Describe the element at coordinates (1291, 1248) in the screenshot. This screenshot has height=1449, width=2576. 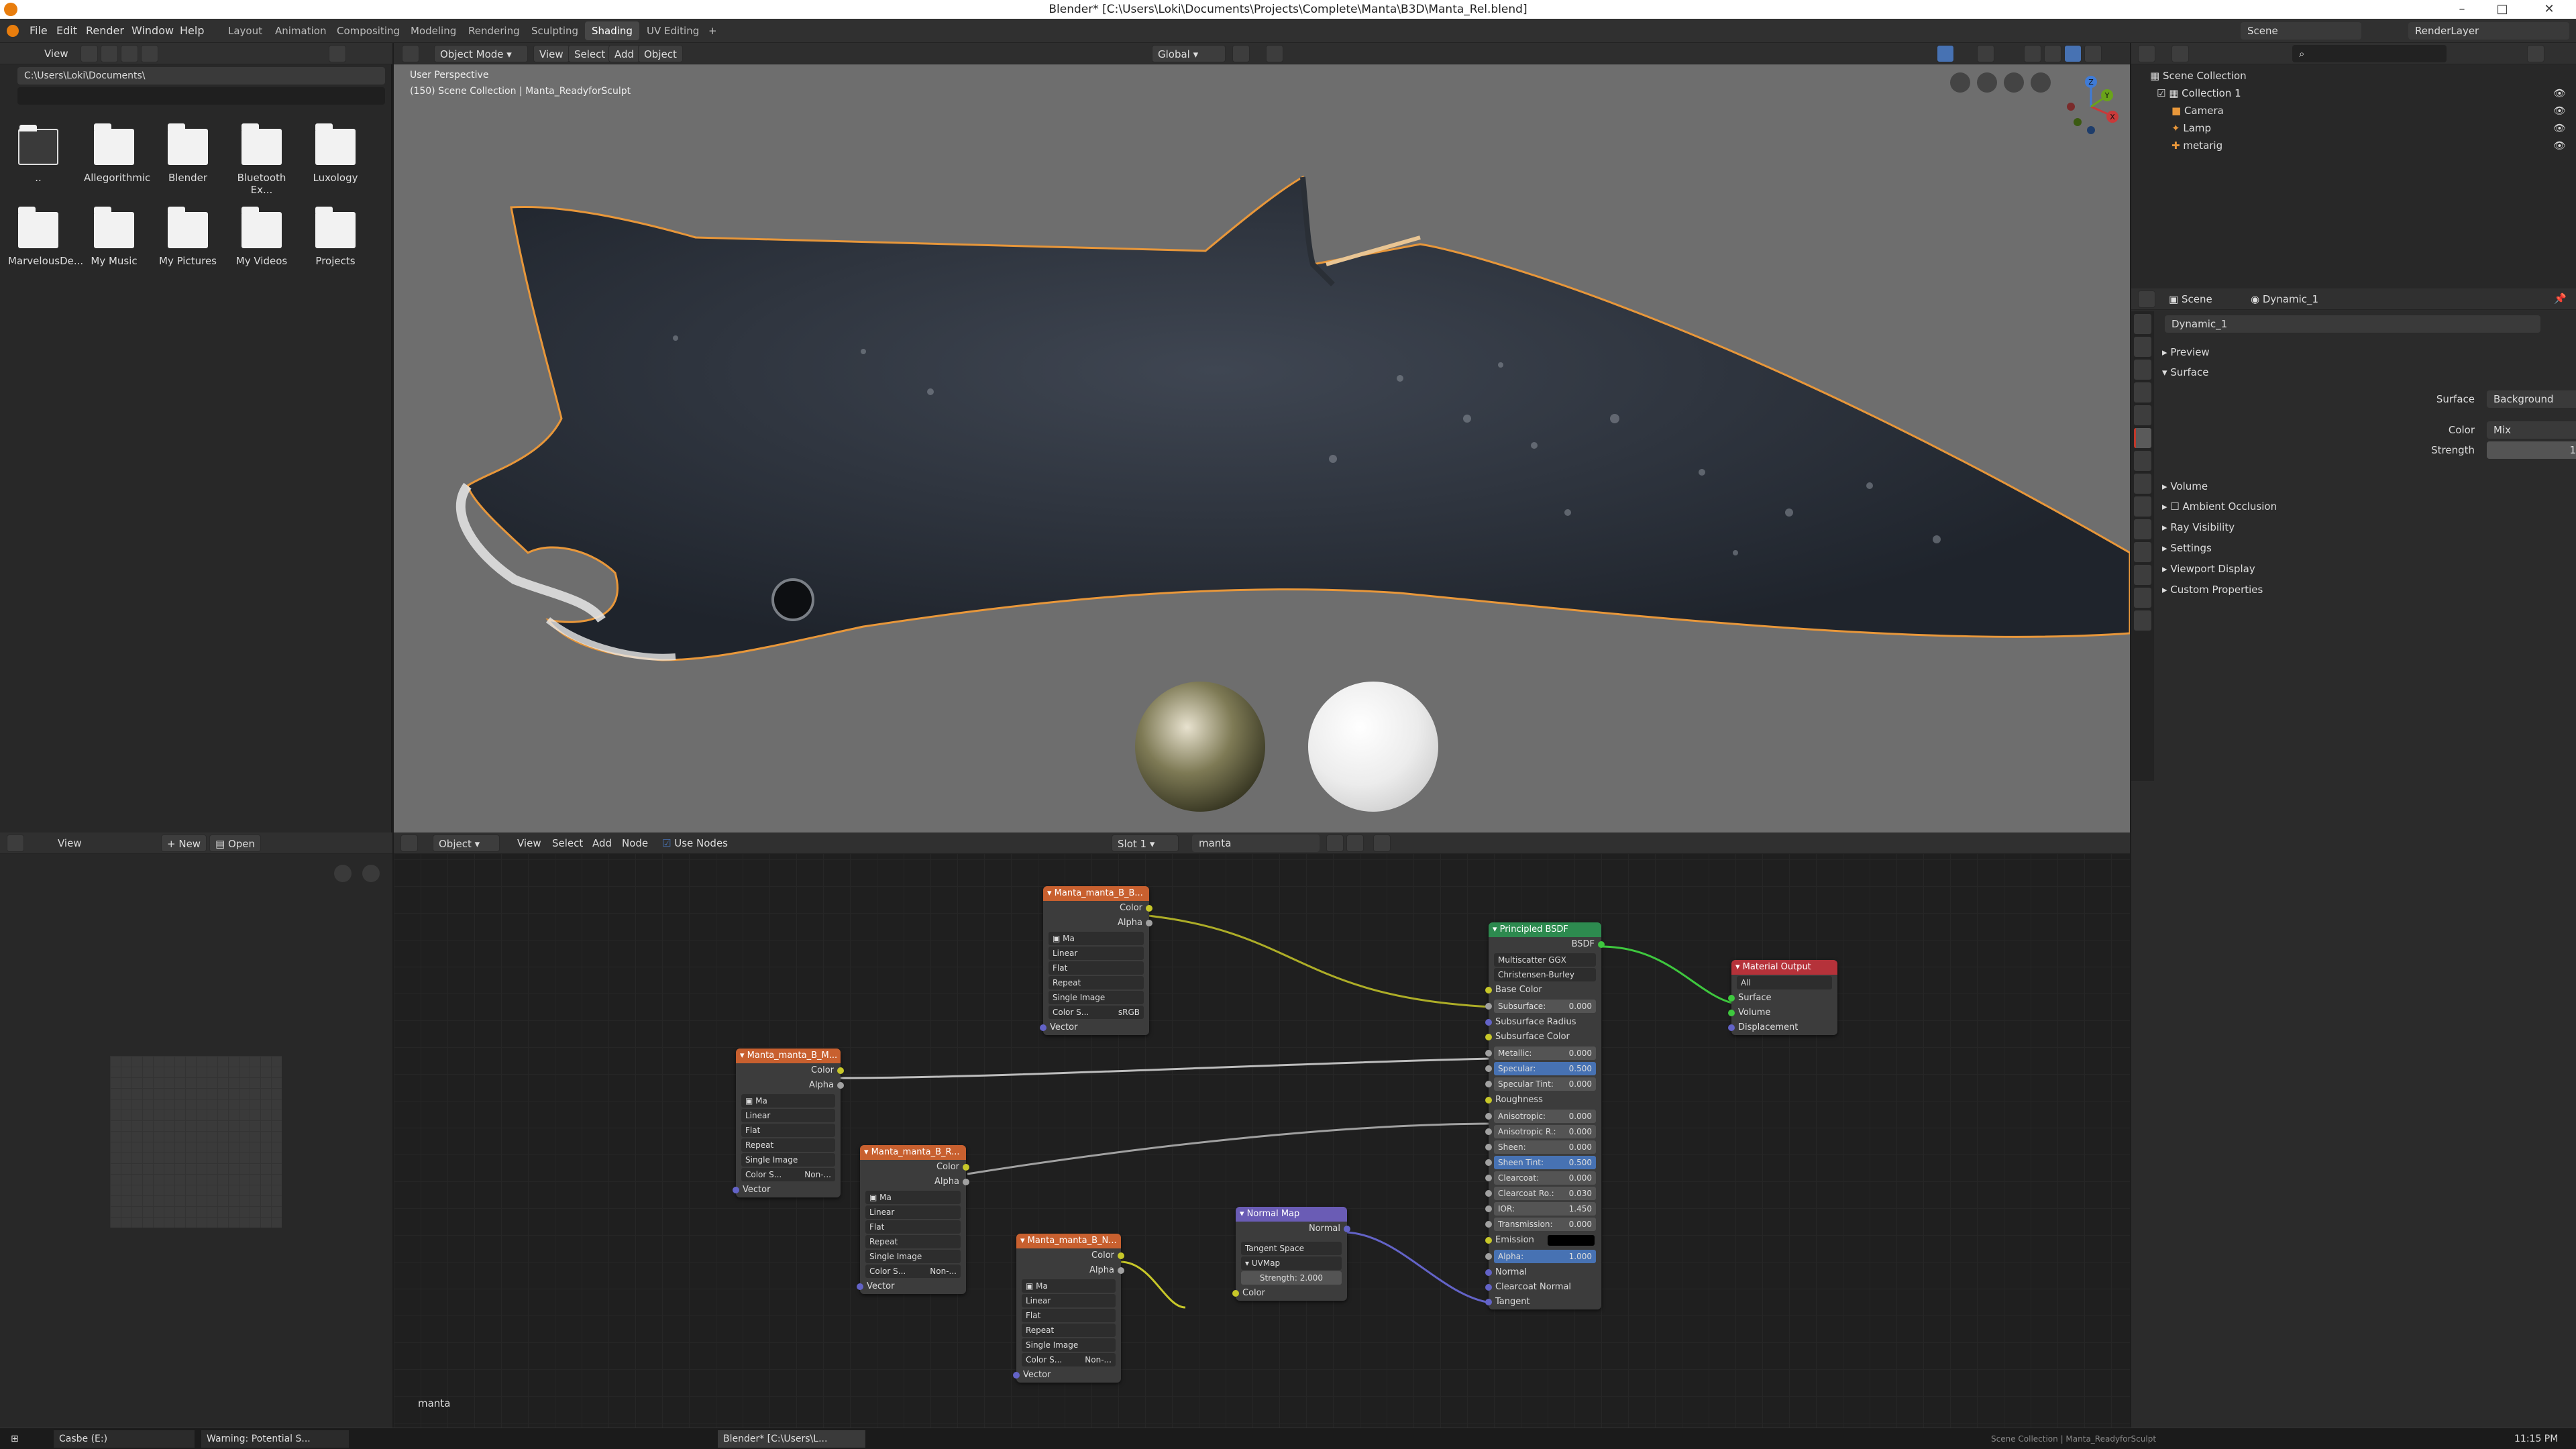
I see `space-dropdown: Tangent Space` at that location.